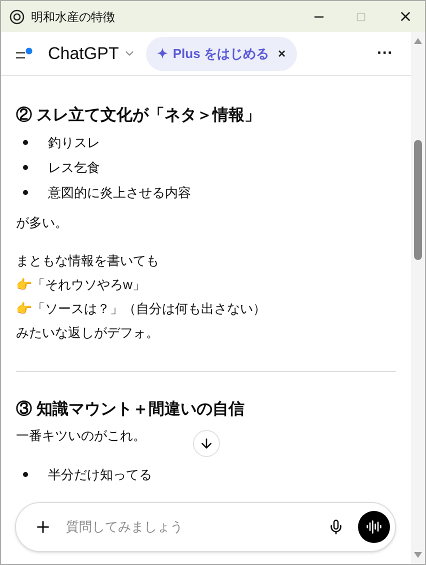 The width and height of the screenshot is (426, 565). What do you see at coordinates (73, 17) in the screenshot?
I see `window-title: 明和水産の特徴` at bounding box center [73, 17].